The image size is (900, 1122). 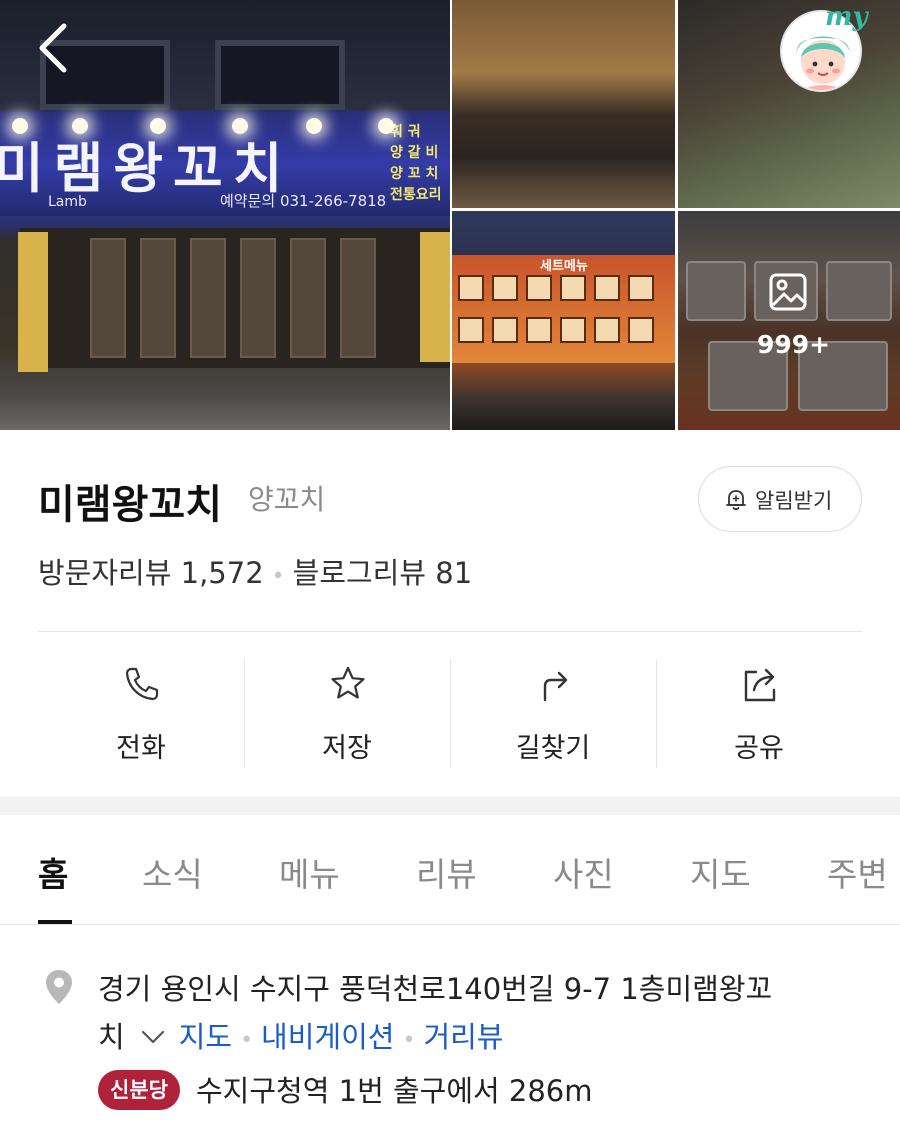 I want to click on review-summary: 방문자리뷰 1,572 • 블로그리뷰 81, so click(x=255, y=571).